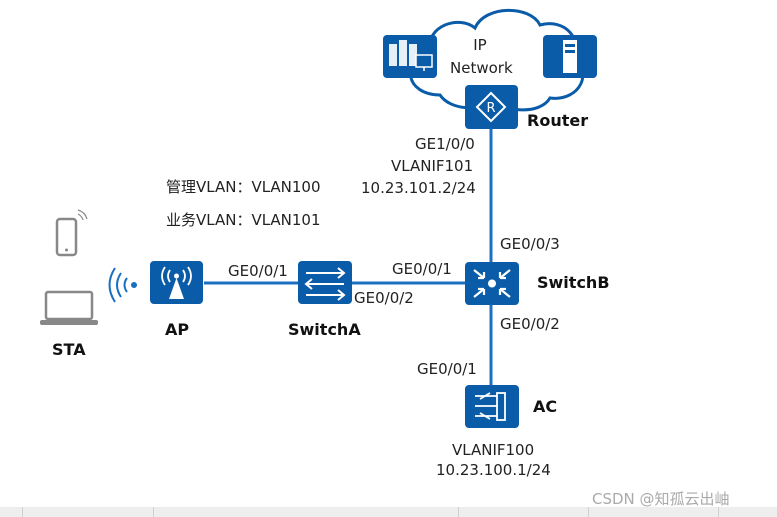 This screenshot has width=777, height=517. I want to click on switchb-down-port: GE0/0/2, so click(530, 324).